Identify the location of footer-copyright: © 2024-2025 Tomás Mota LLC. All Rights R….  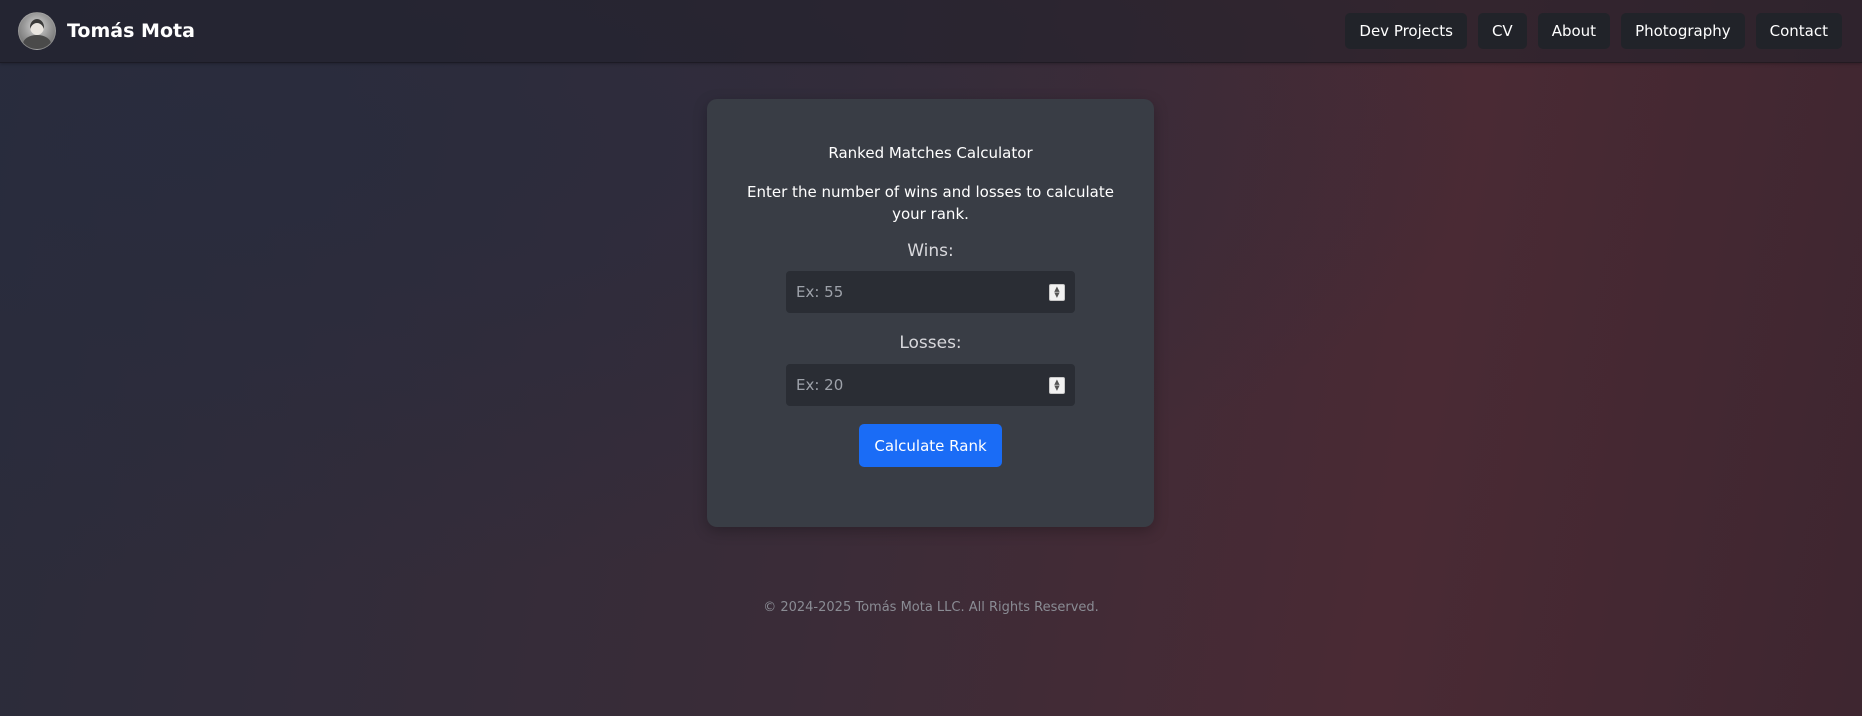
(931, 607).